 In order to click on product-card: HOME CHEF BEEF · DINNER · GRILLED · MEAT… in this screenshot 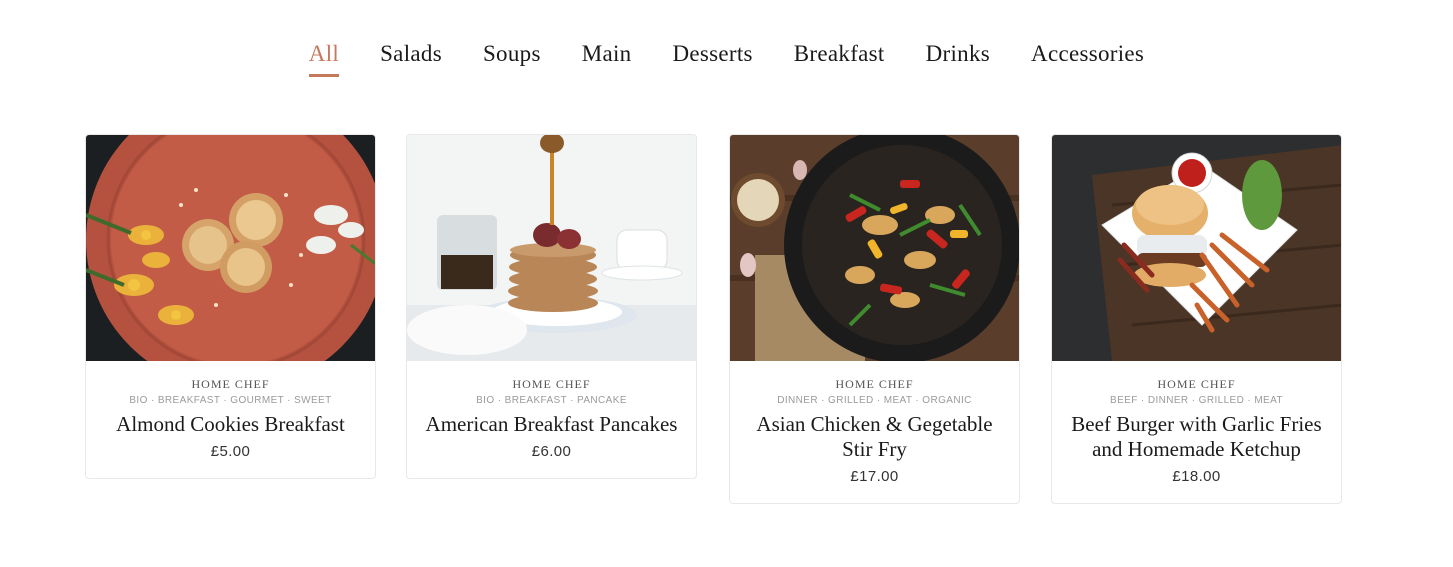, I will do `click(1196, 319)`.